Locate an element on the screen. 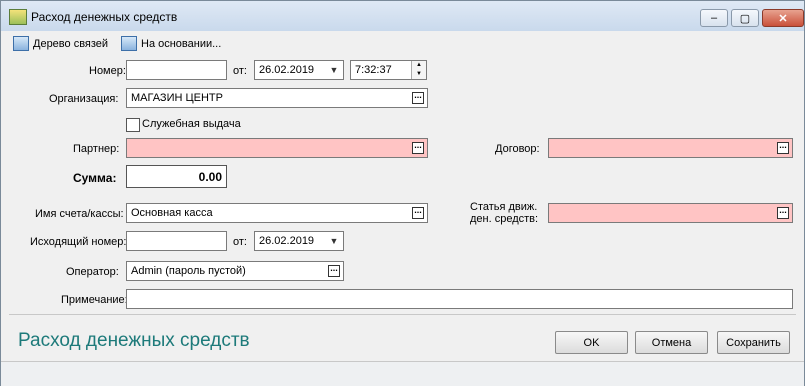 The width and height of the screenshot is (805, 386). date-picker: 26.02.2019 ▼ is located at coordinates (299, 70).